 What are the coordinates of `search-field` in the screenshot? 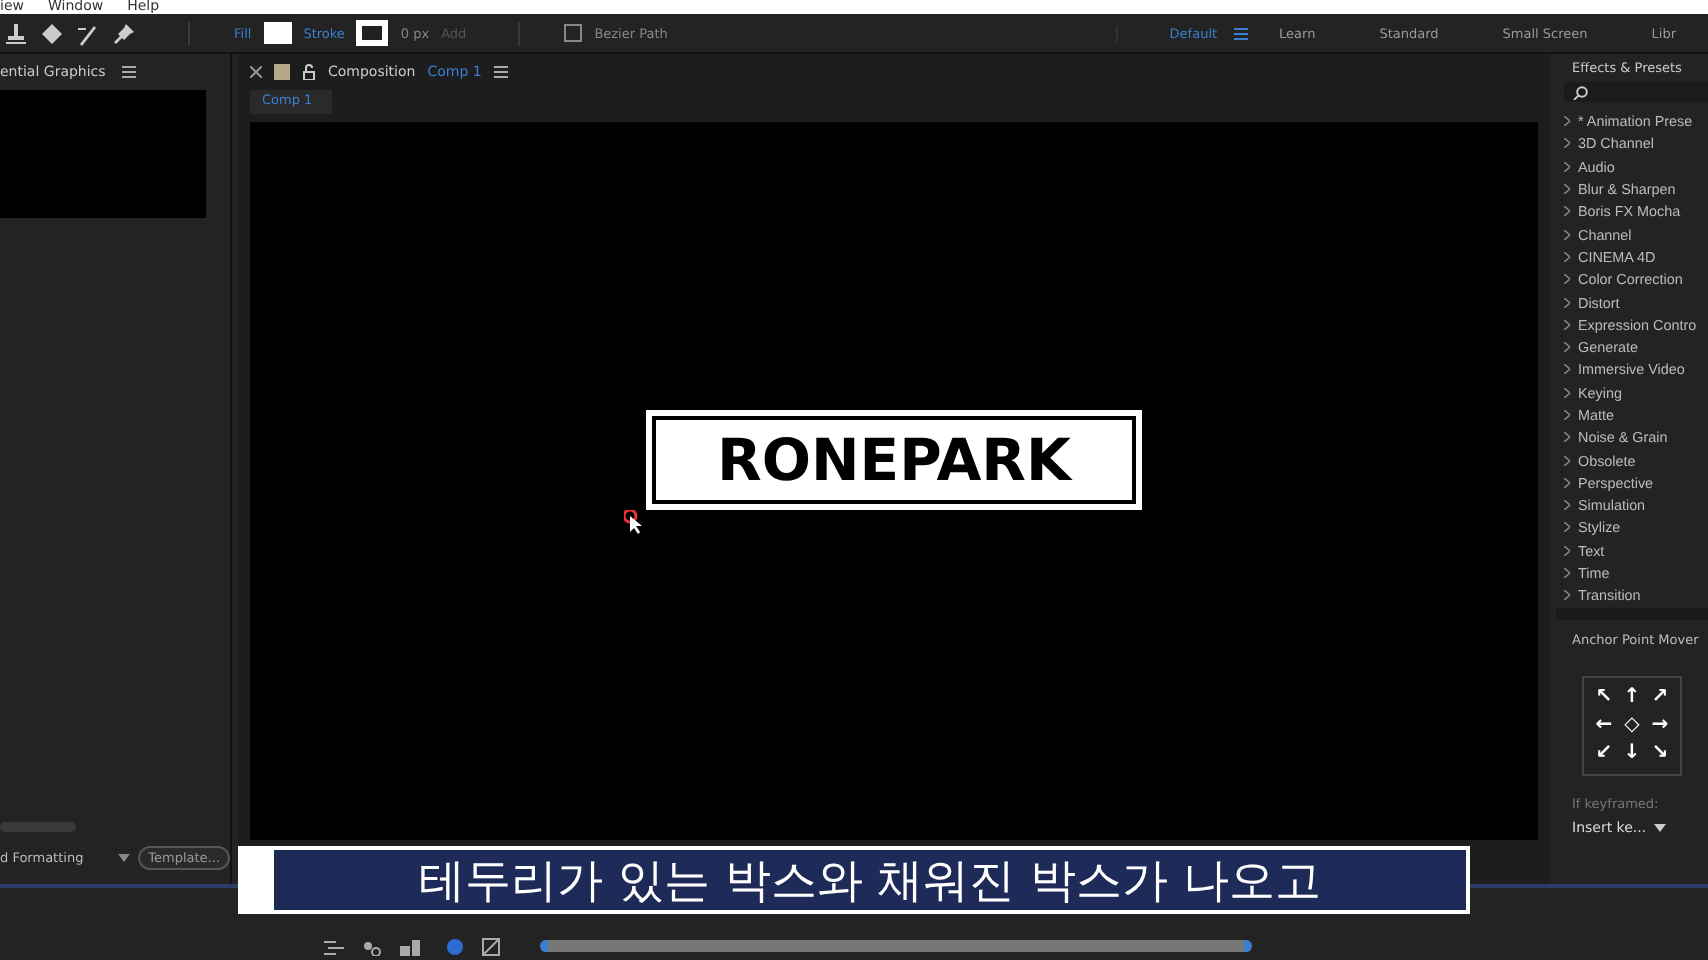 It's located at (1636, 92).